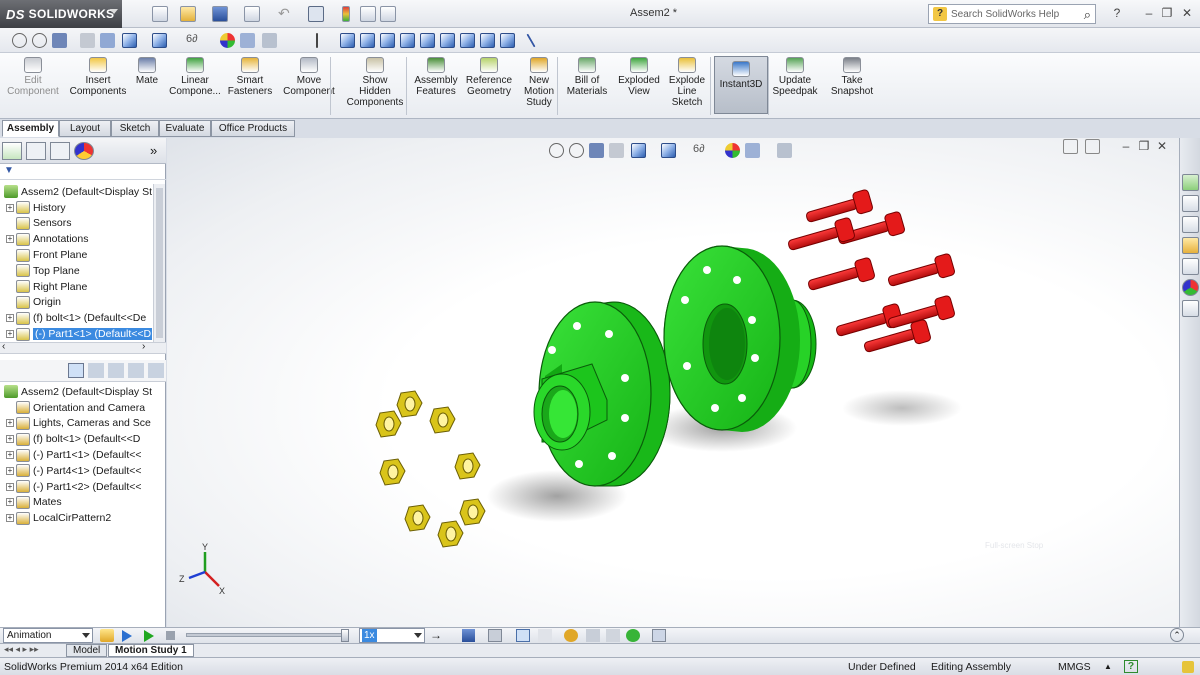 This screenshot has height=675, width=1200. I want to click on add-key-icon, so click(545, 635).